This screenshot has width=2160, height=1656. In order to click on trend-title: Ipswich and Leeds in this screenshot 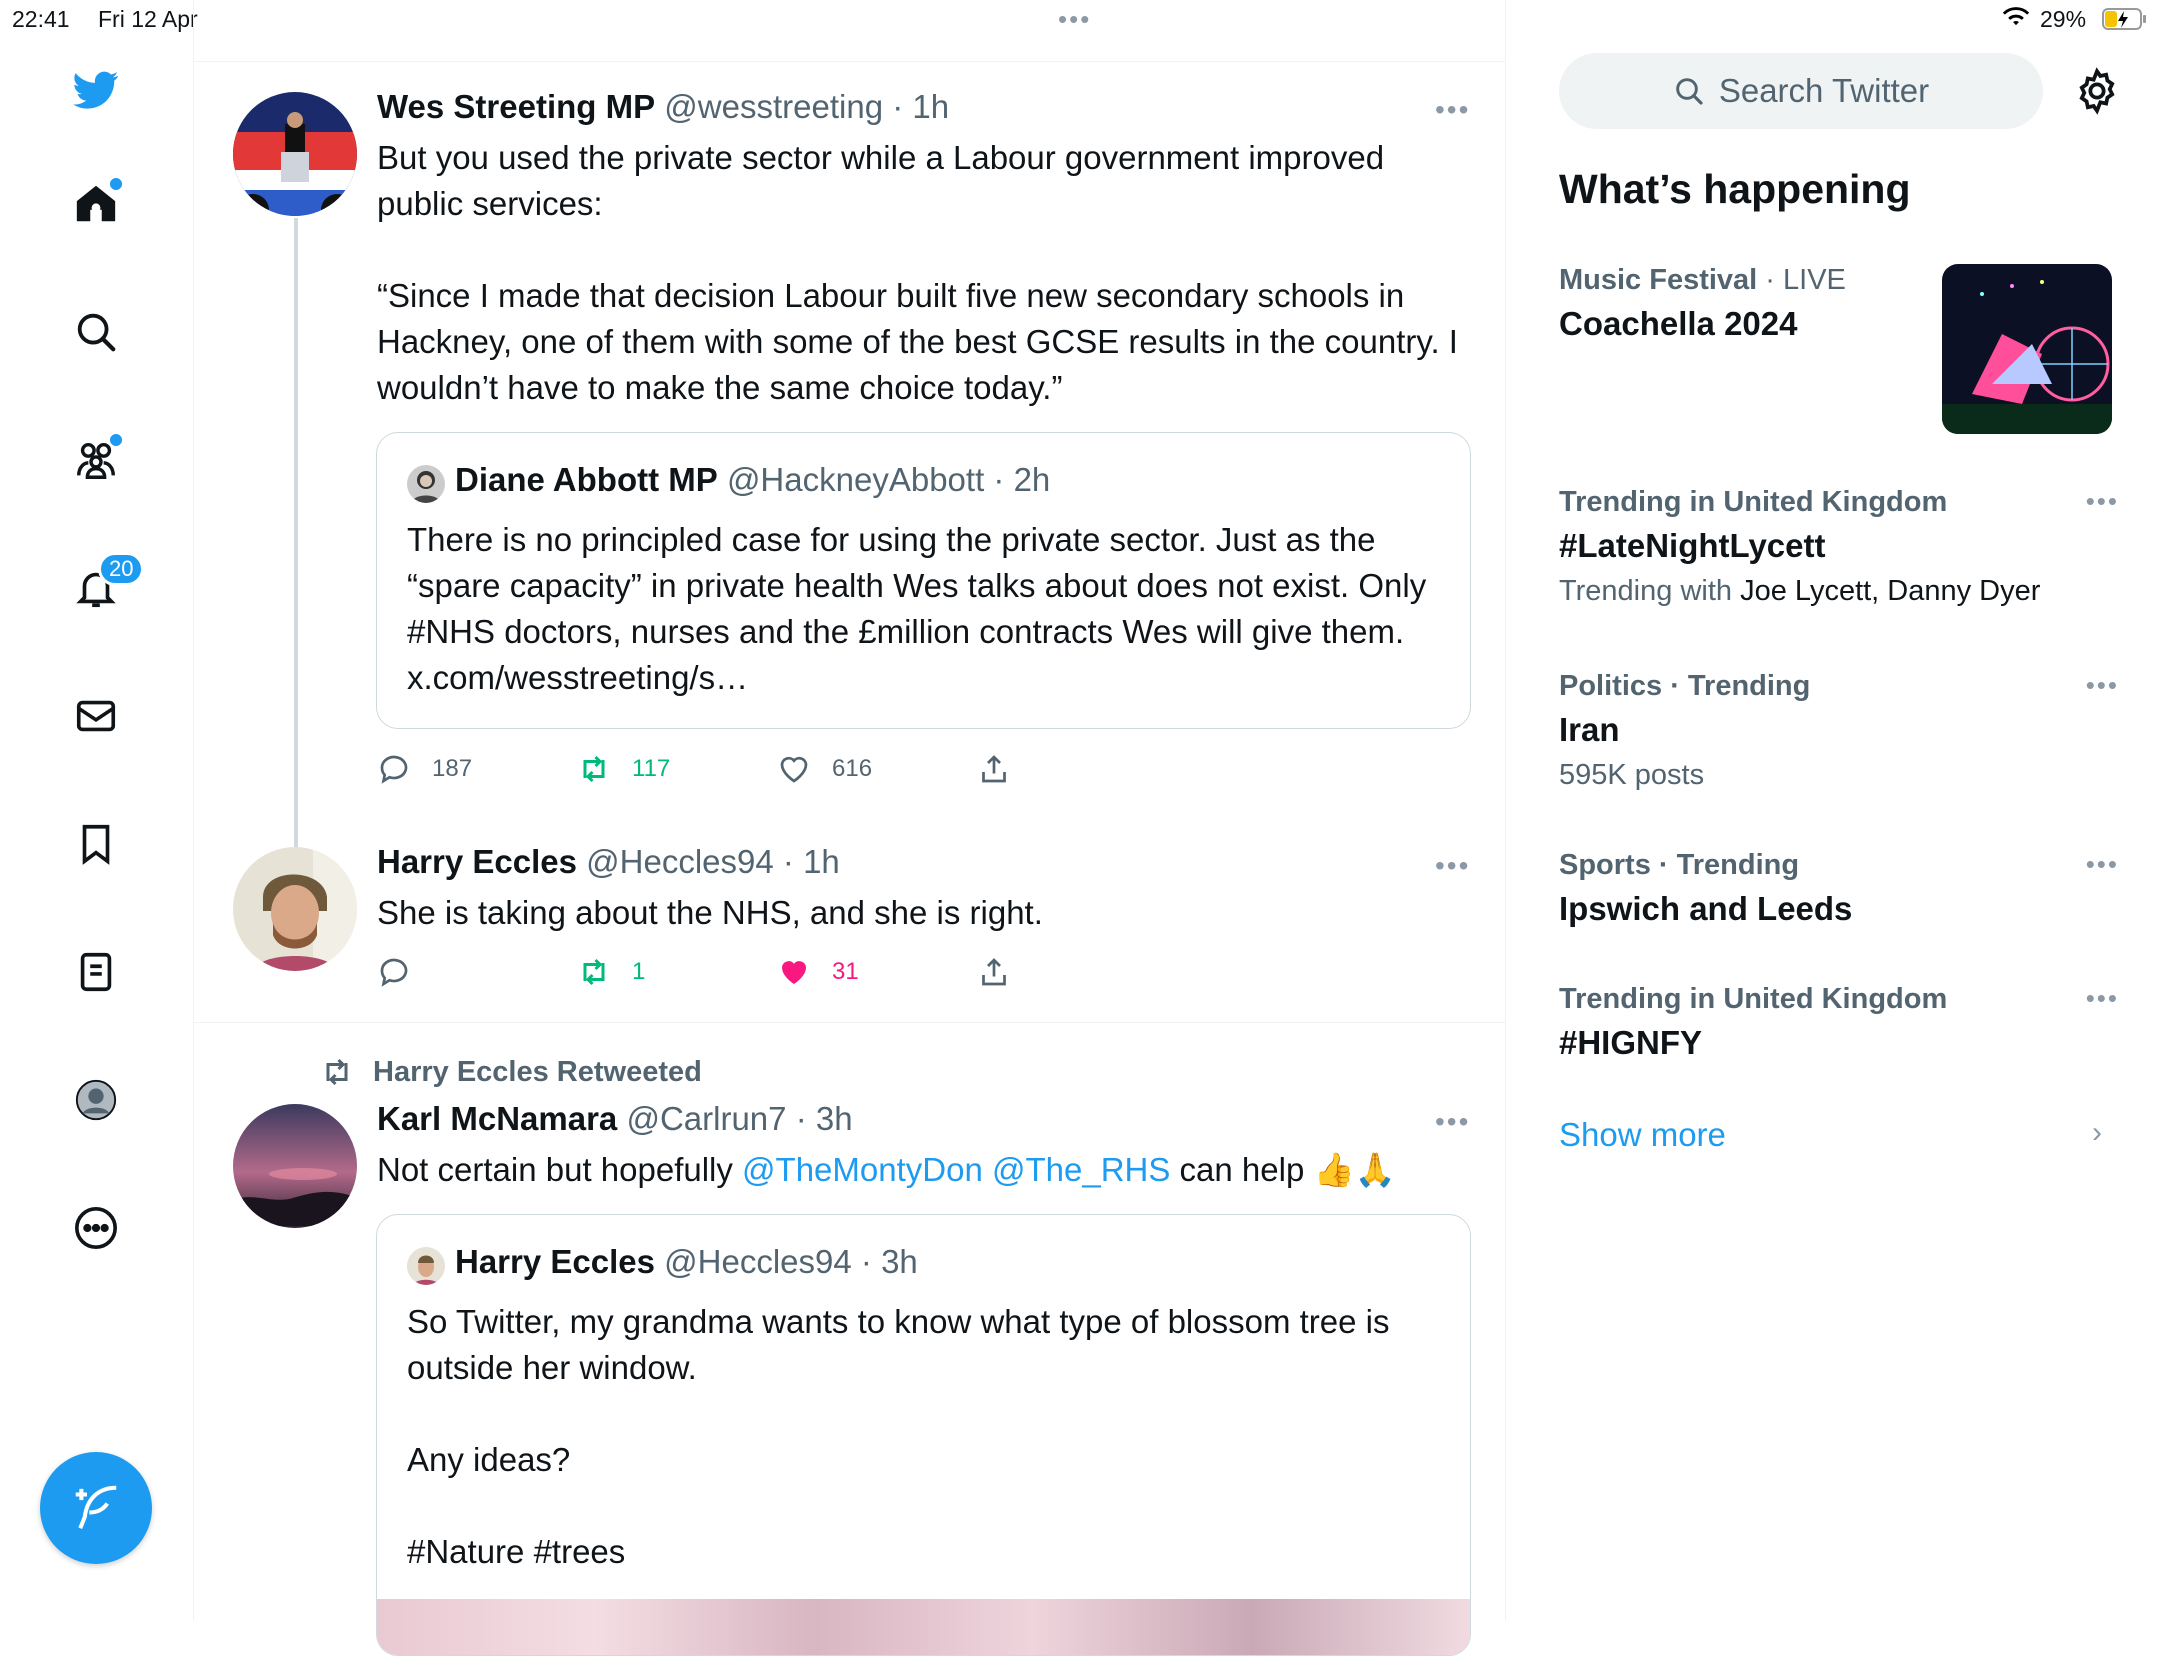, I will do `click(1706, 908)`.